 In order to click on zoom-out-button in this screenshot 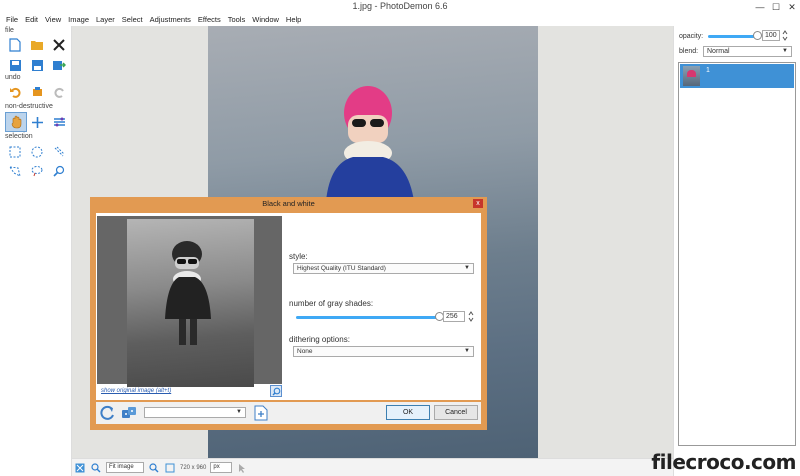, I will do `click(96, 468)`.